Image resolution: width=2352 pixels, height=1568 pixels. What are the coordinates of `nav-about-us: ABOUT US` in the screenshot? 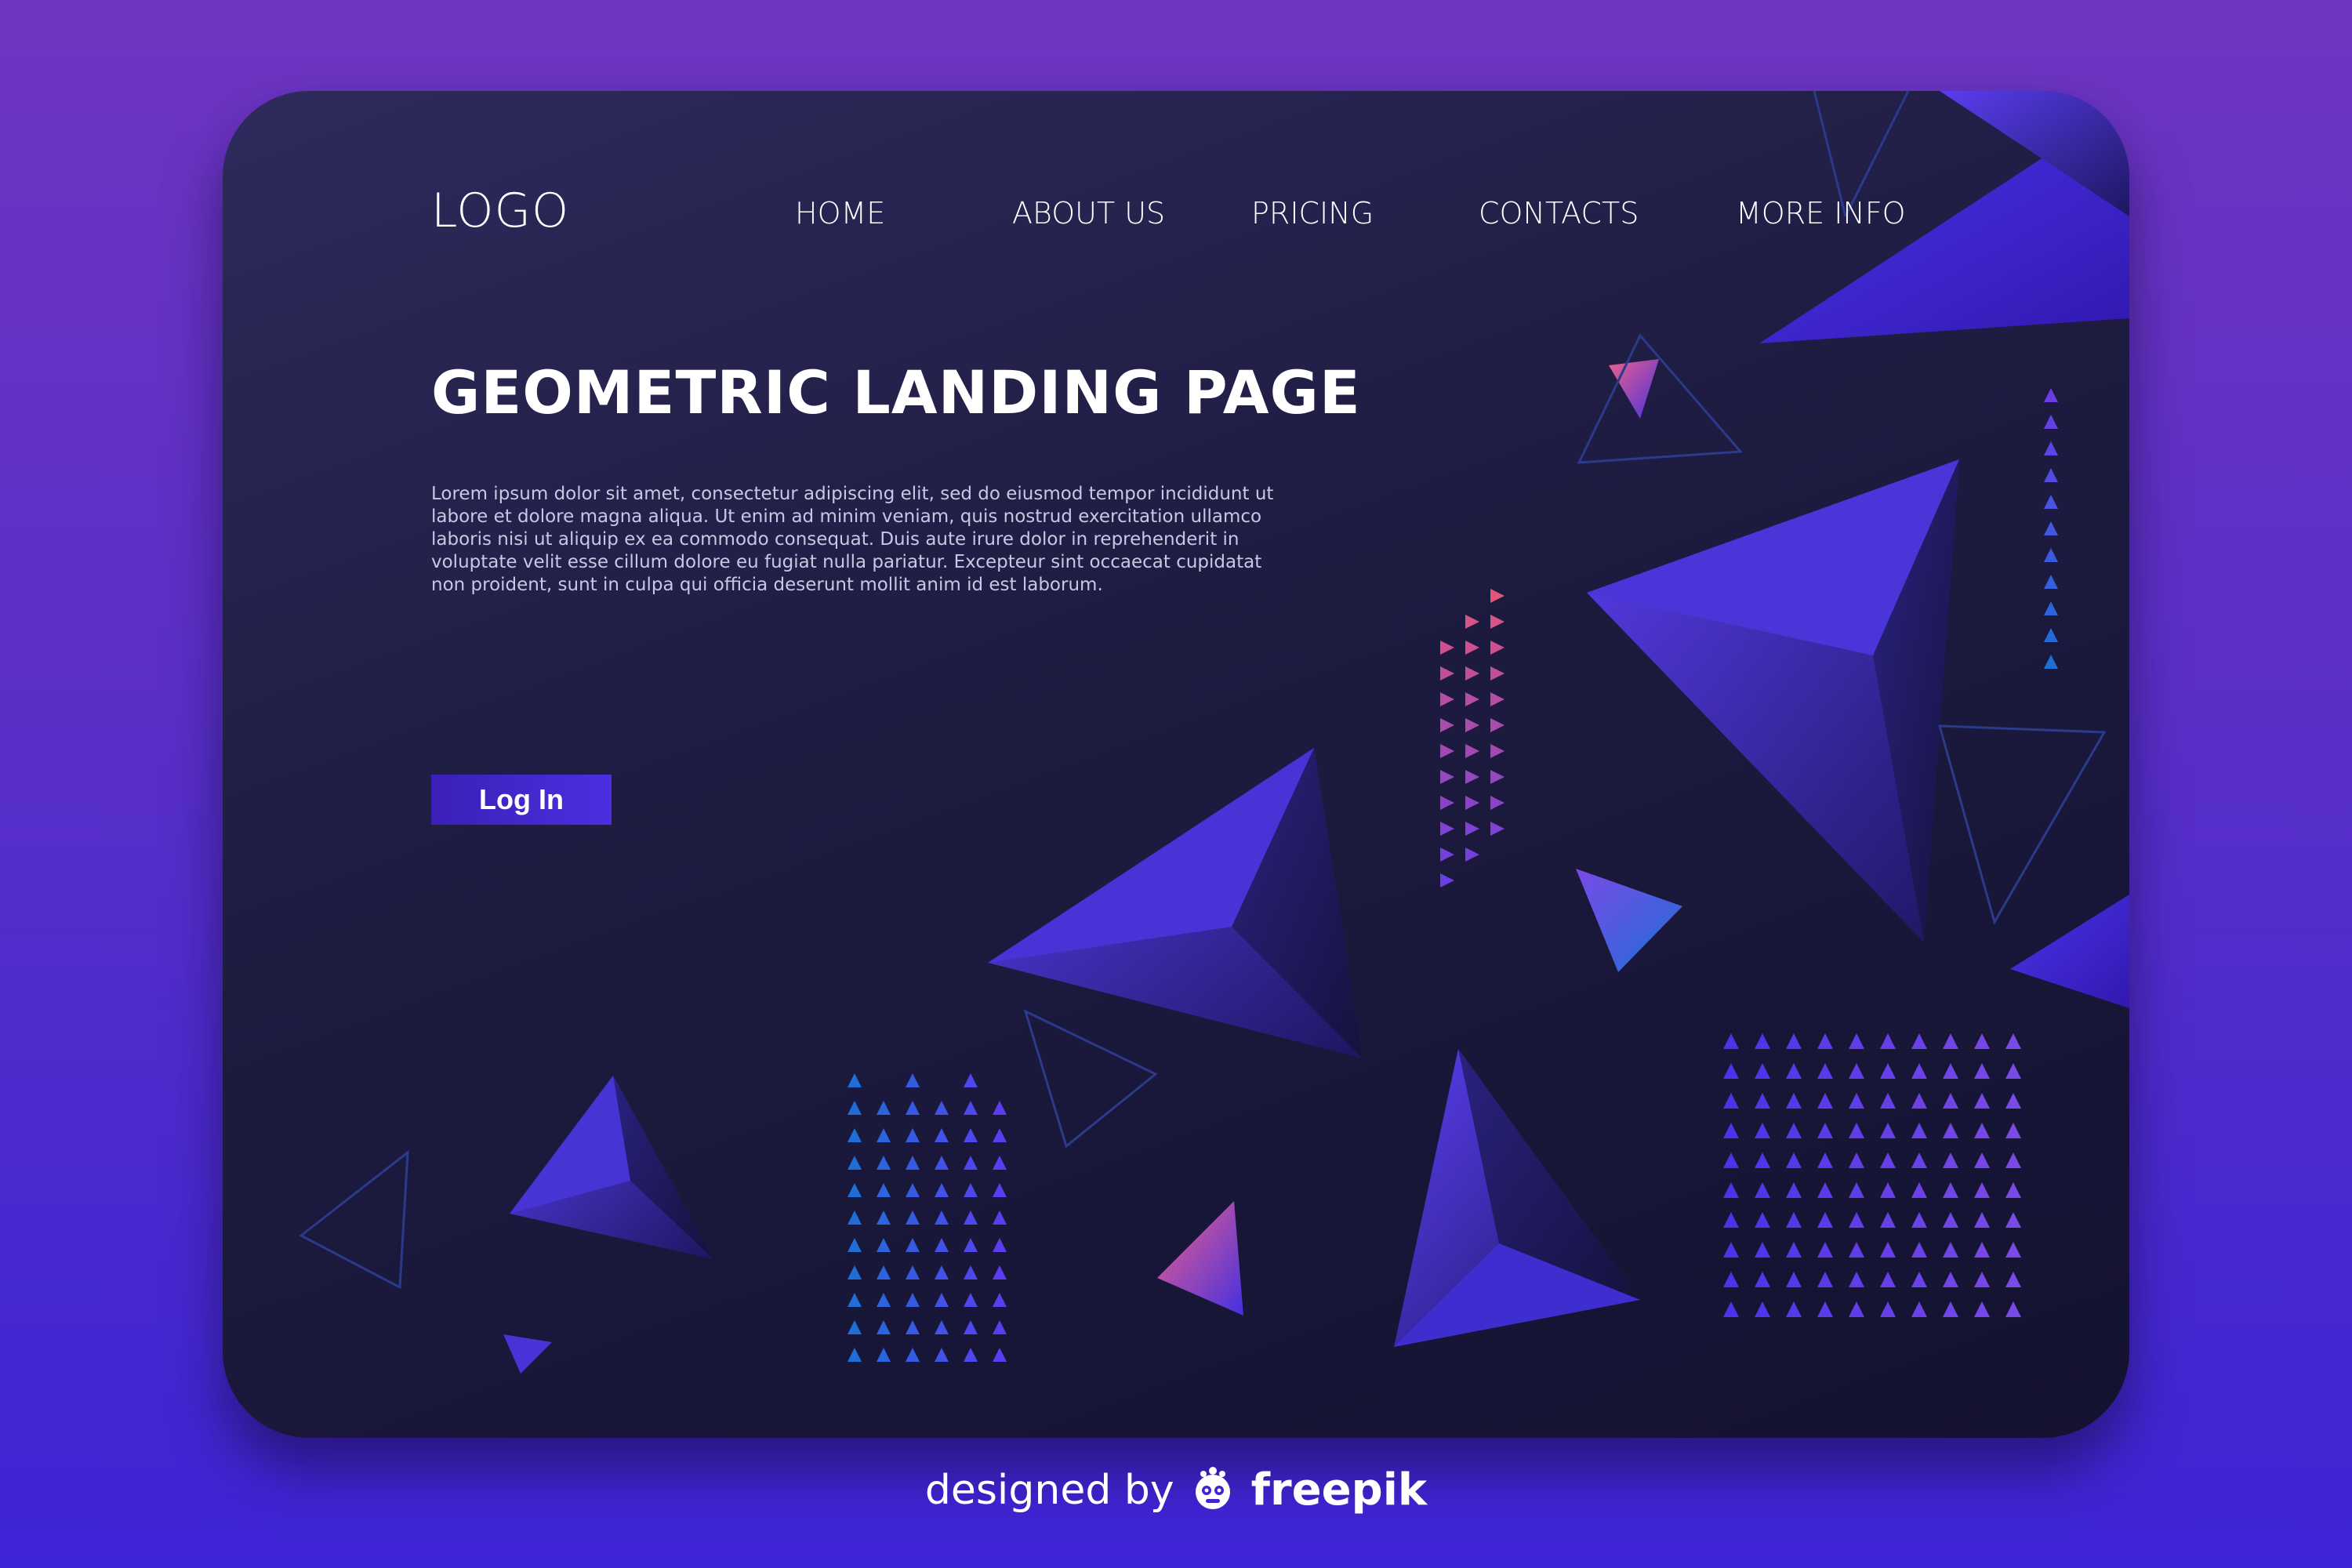 It's located at (1088, 213).